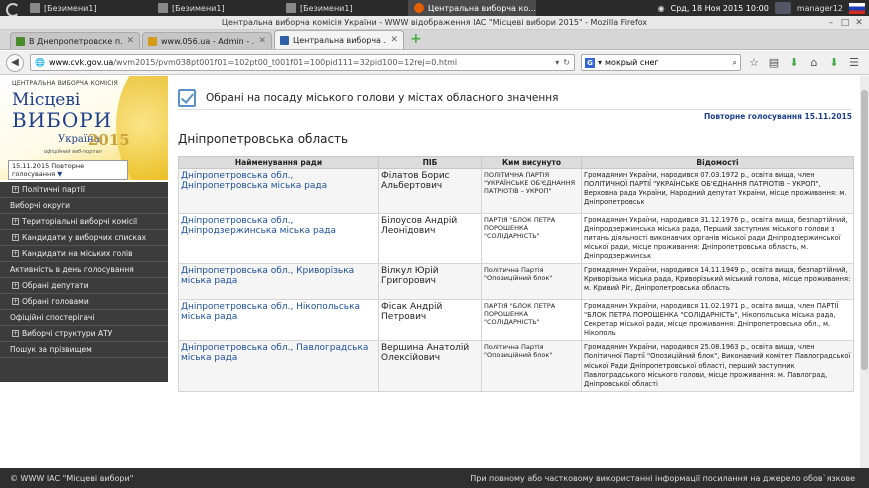 The width and height of the screenshot is (869, 488). What do you see at coordinates (75, 40) in the screenshot?
I see `tab-dnipro-news: В Днепропетровске п... ✕` at bounding box center [75, 40].